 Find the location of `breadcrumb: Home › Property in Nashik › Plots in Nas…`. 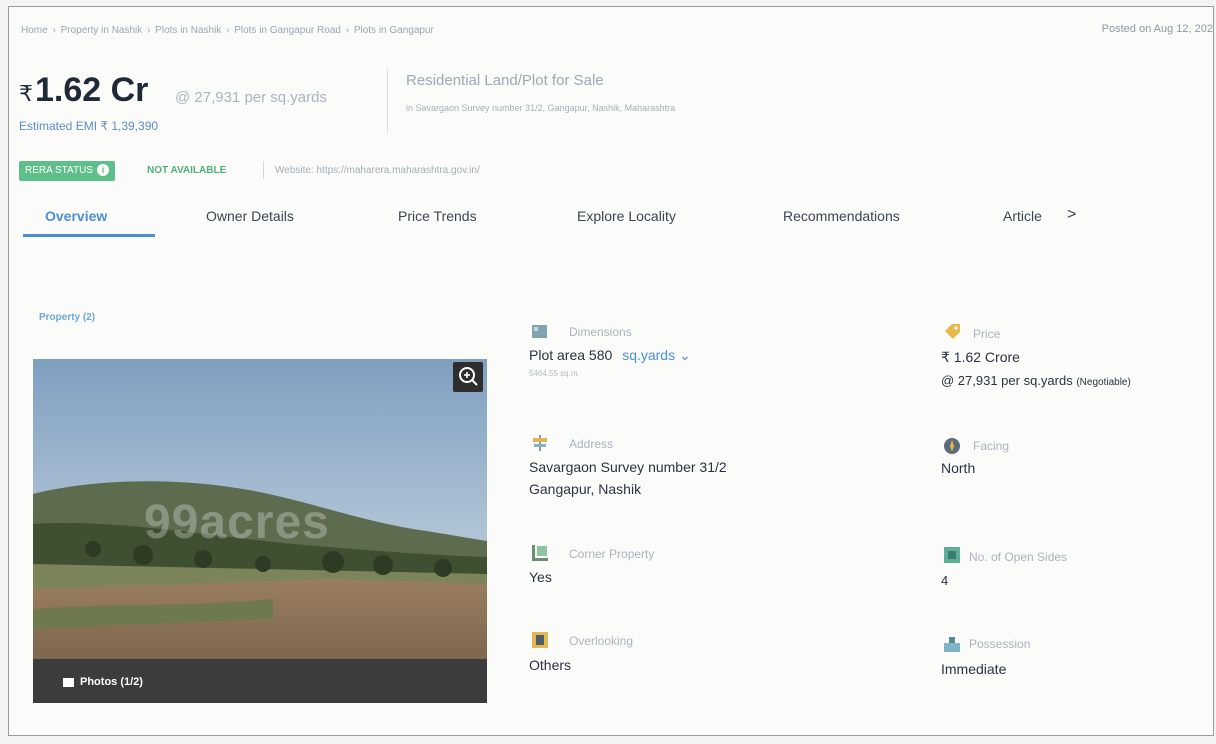

breadcrumb: Home › Property in Nashik › Plots in Nas… is located at coordinates (227, 30).